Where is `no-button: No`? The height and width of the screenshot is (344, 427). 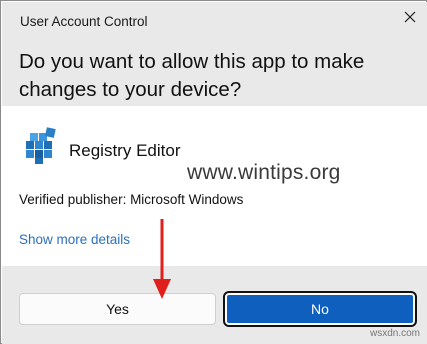 no-button: No is located at coordinates (320, 309).